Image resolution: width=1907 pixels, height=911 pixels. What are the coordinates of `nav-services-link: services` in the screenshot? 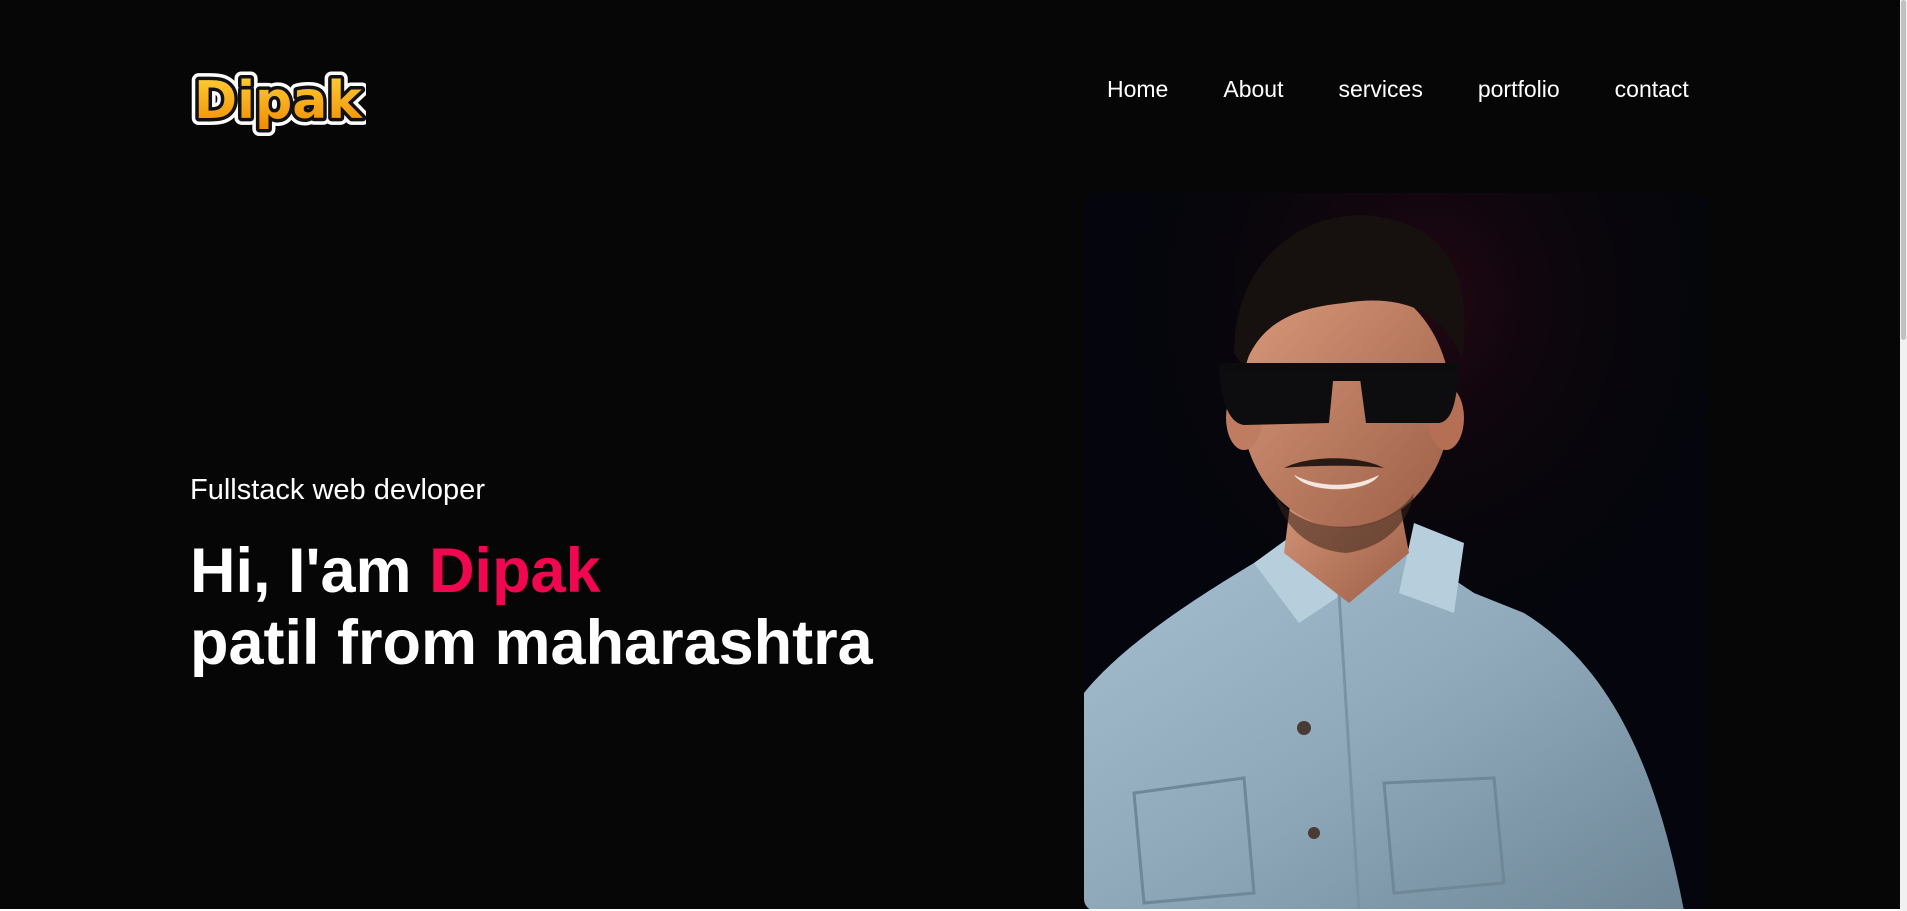 It's located at (1380, 89).